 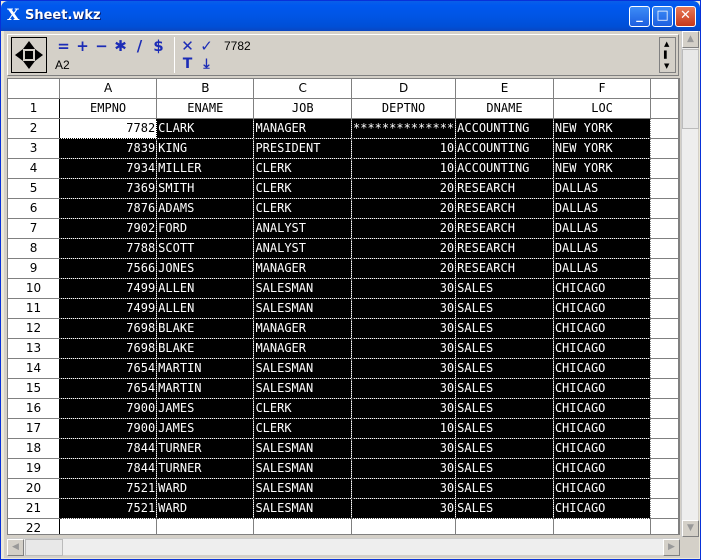 I want to click on vertical-scroll-thumb, so click(x=690, y=89).